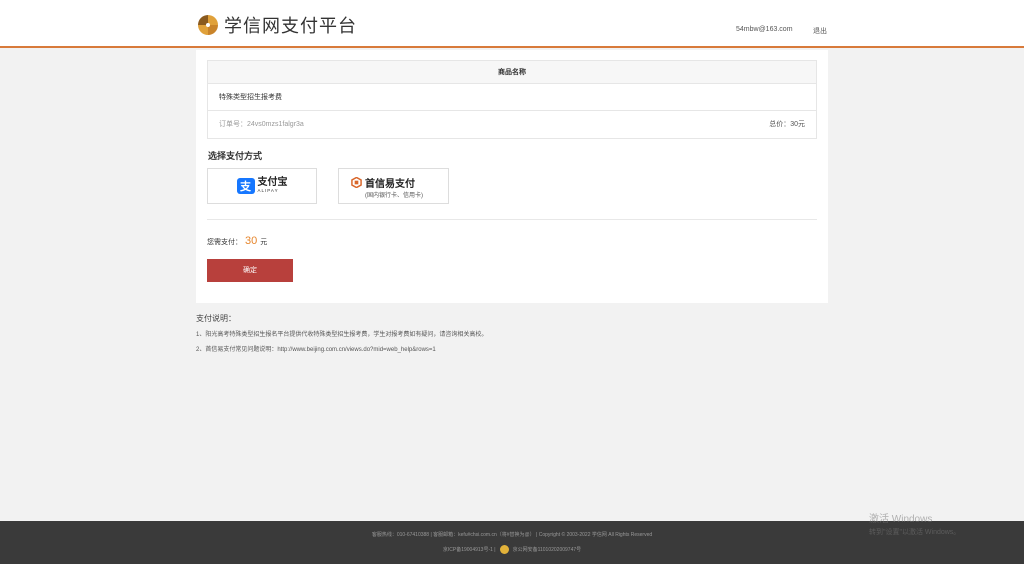 The width and height of the screenshot is (1024, 564). Describe the element at coordinates (512, 549) in the screenshot. I see `footer-registration: 京ICP备19004913号-1 | 京公网安备11010202009747号` at that location.